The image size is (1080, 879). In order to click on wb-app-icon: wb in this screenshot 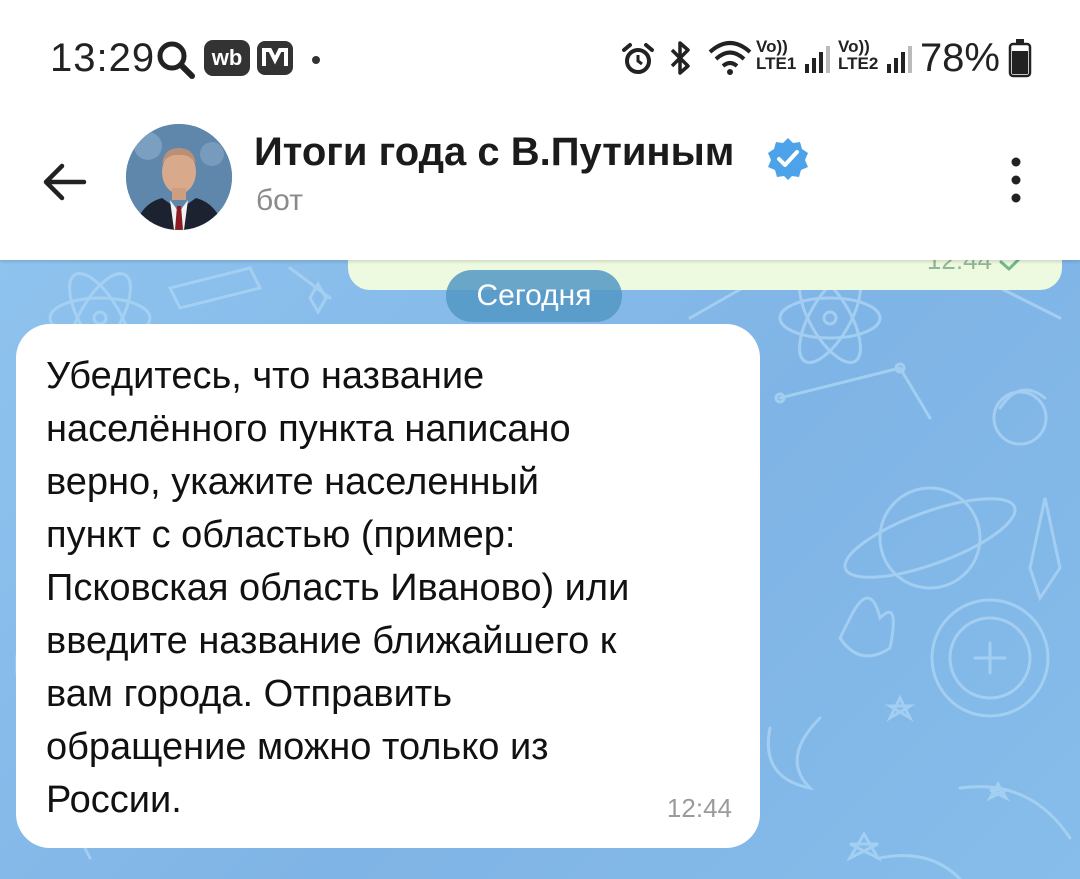, I will do `click(227, 58)`.